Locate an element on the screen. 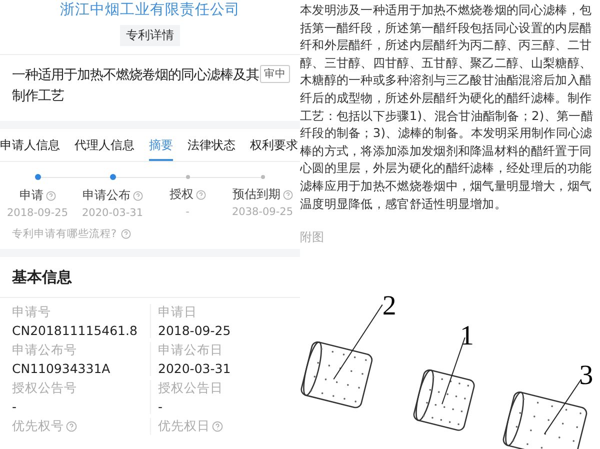 Image resolution: width=600 pixels, height=449 pixels. figure-heading: 附图 is located at coordinates (312, 237).